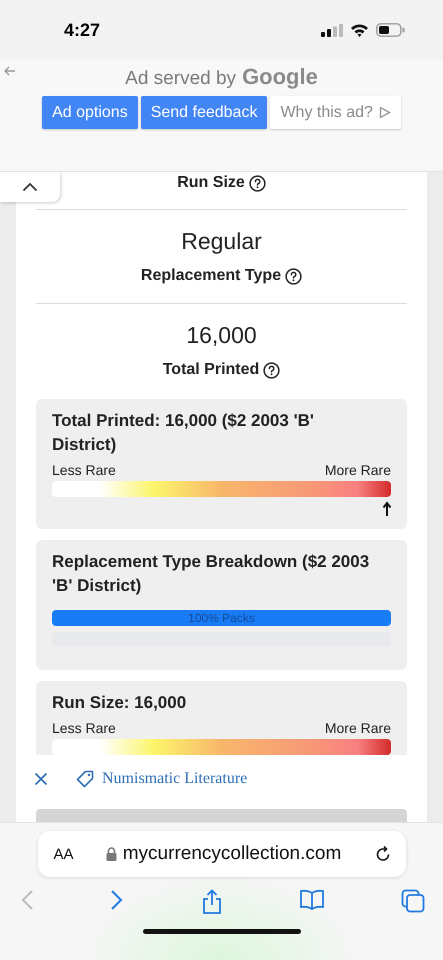 The width and height of the screenshot is (443, 960). What do you see at coordinates (232, 854) in the screenshot?
I see `url-text: mycurrencycollection.com` at bounding box center [232, 854].